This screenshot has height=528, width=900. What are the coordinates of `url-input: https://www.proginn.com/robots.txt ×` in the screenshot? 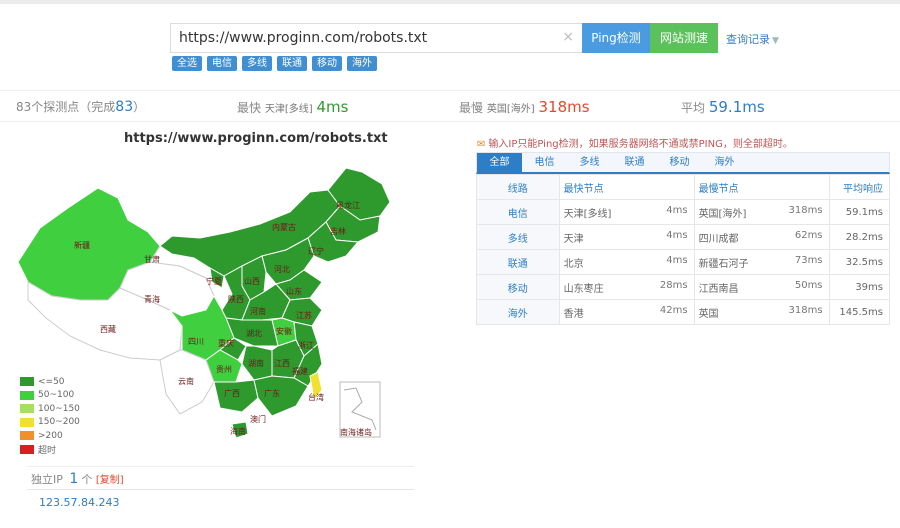 It's located at (376, 38).